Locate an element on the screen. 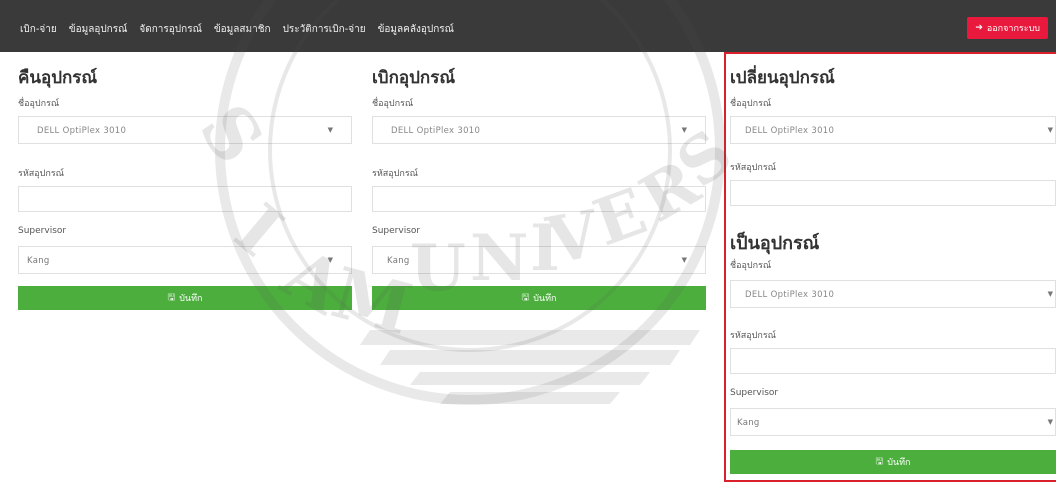 This screenshot has width=1056, height=486. swap-device-select: DELL OptiPlex 3010 ▼ is located at coordinates (893, 130).